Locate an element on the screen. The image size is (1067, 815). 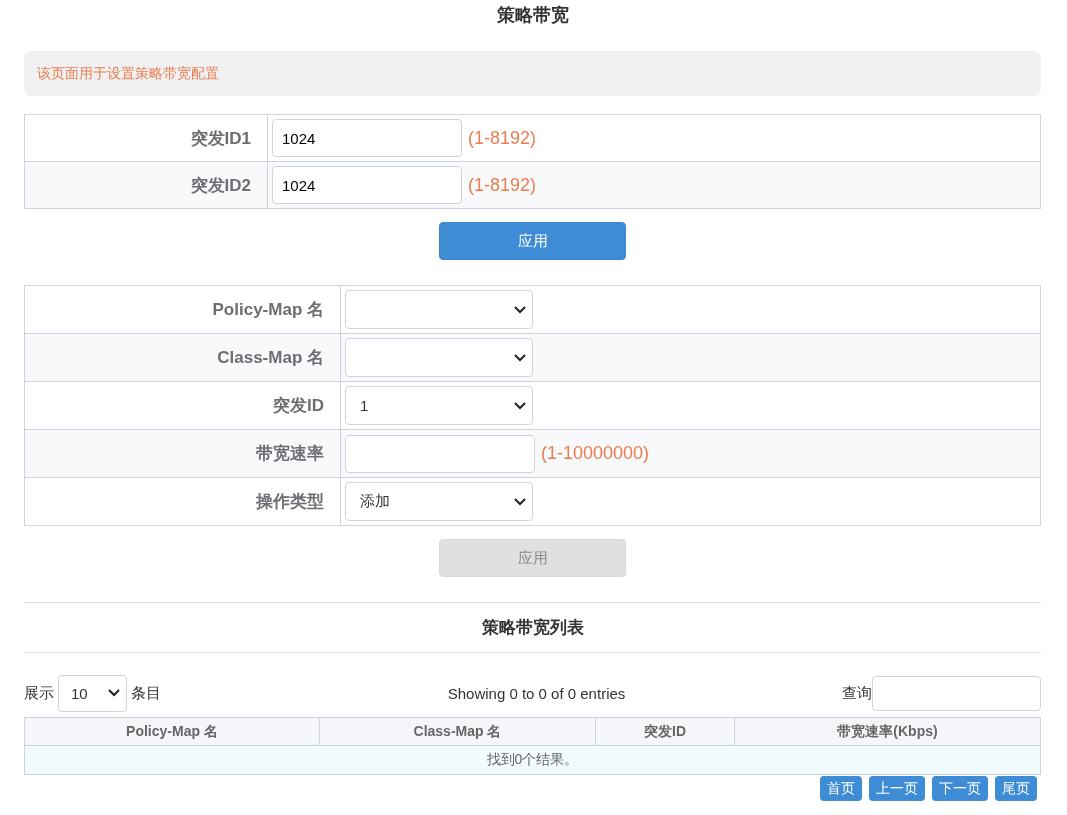
length-label: 展示 is located at coordinates (39, 693).